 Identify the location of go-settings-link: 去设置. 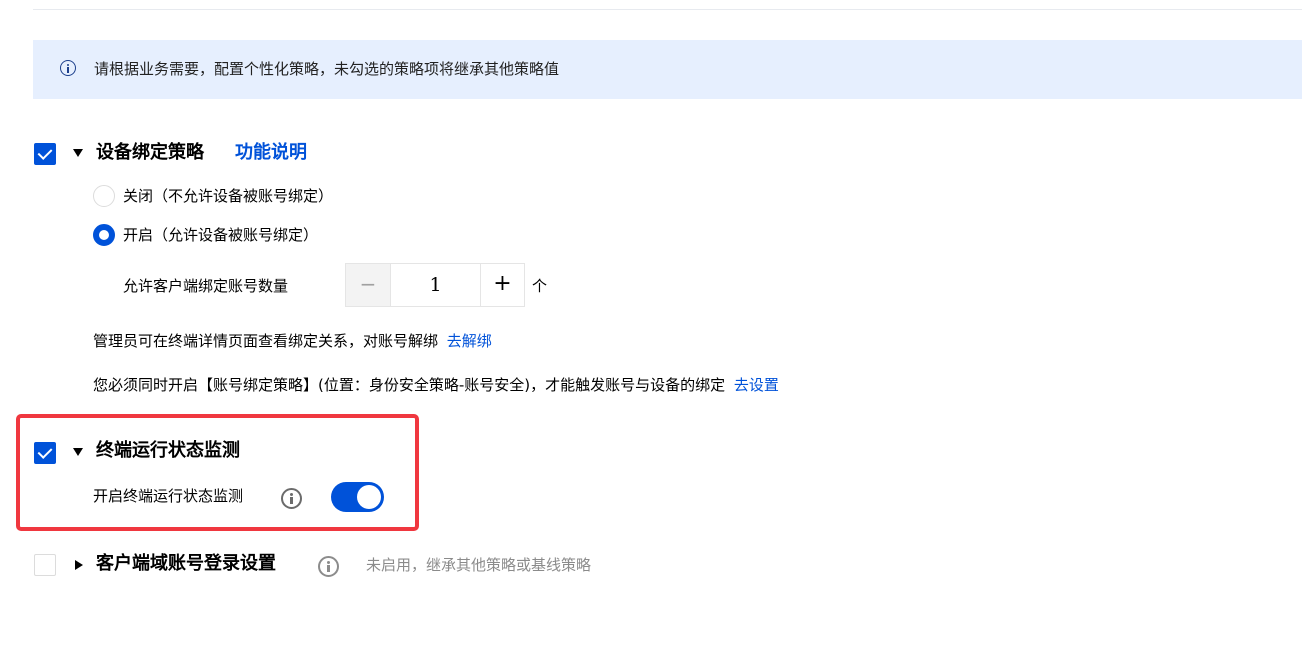
(756, 385).